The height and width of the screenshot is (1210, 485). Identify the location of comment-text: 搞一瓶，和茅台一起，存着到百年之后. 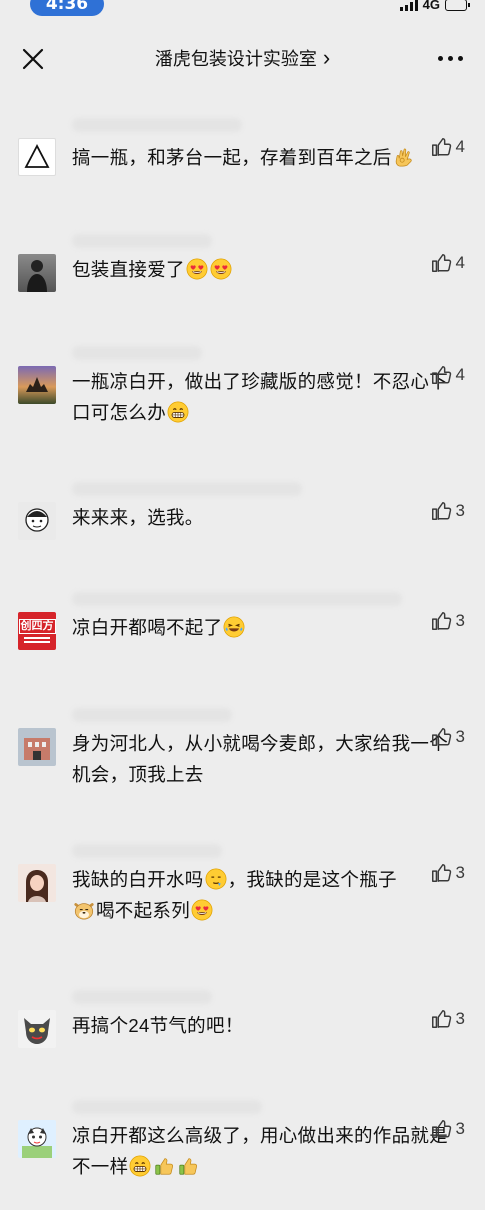
(268, 157).